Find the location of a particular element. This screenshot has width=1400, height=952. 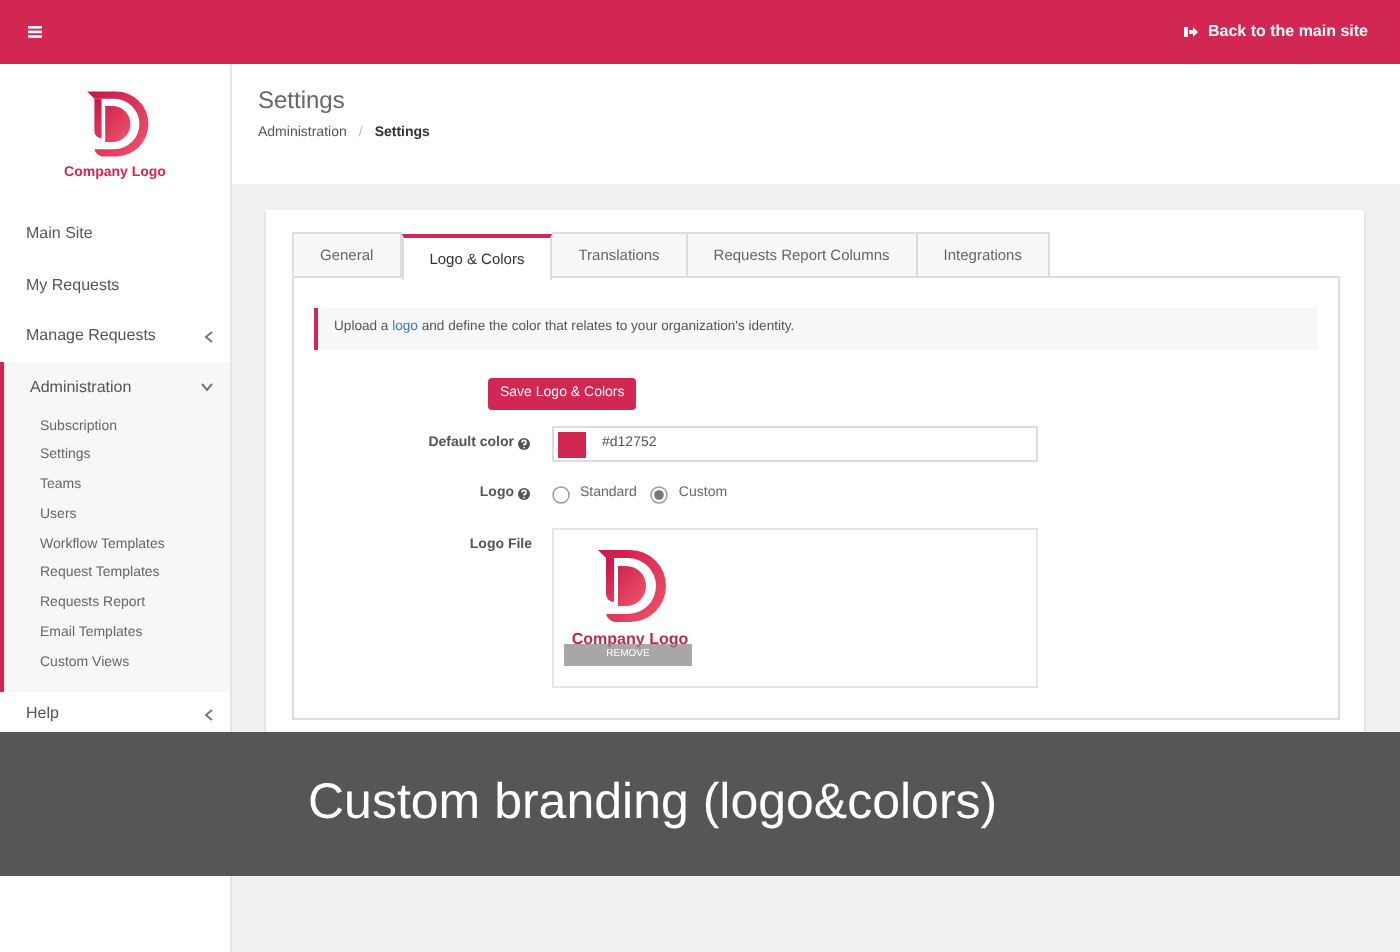

back-link: Back to the main site is located at coordinates (1277, 32).